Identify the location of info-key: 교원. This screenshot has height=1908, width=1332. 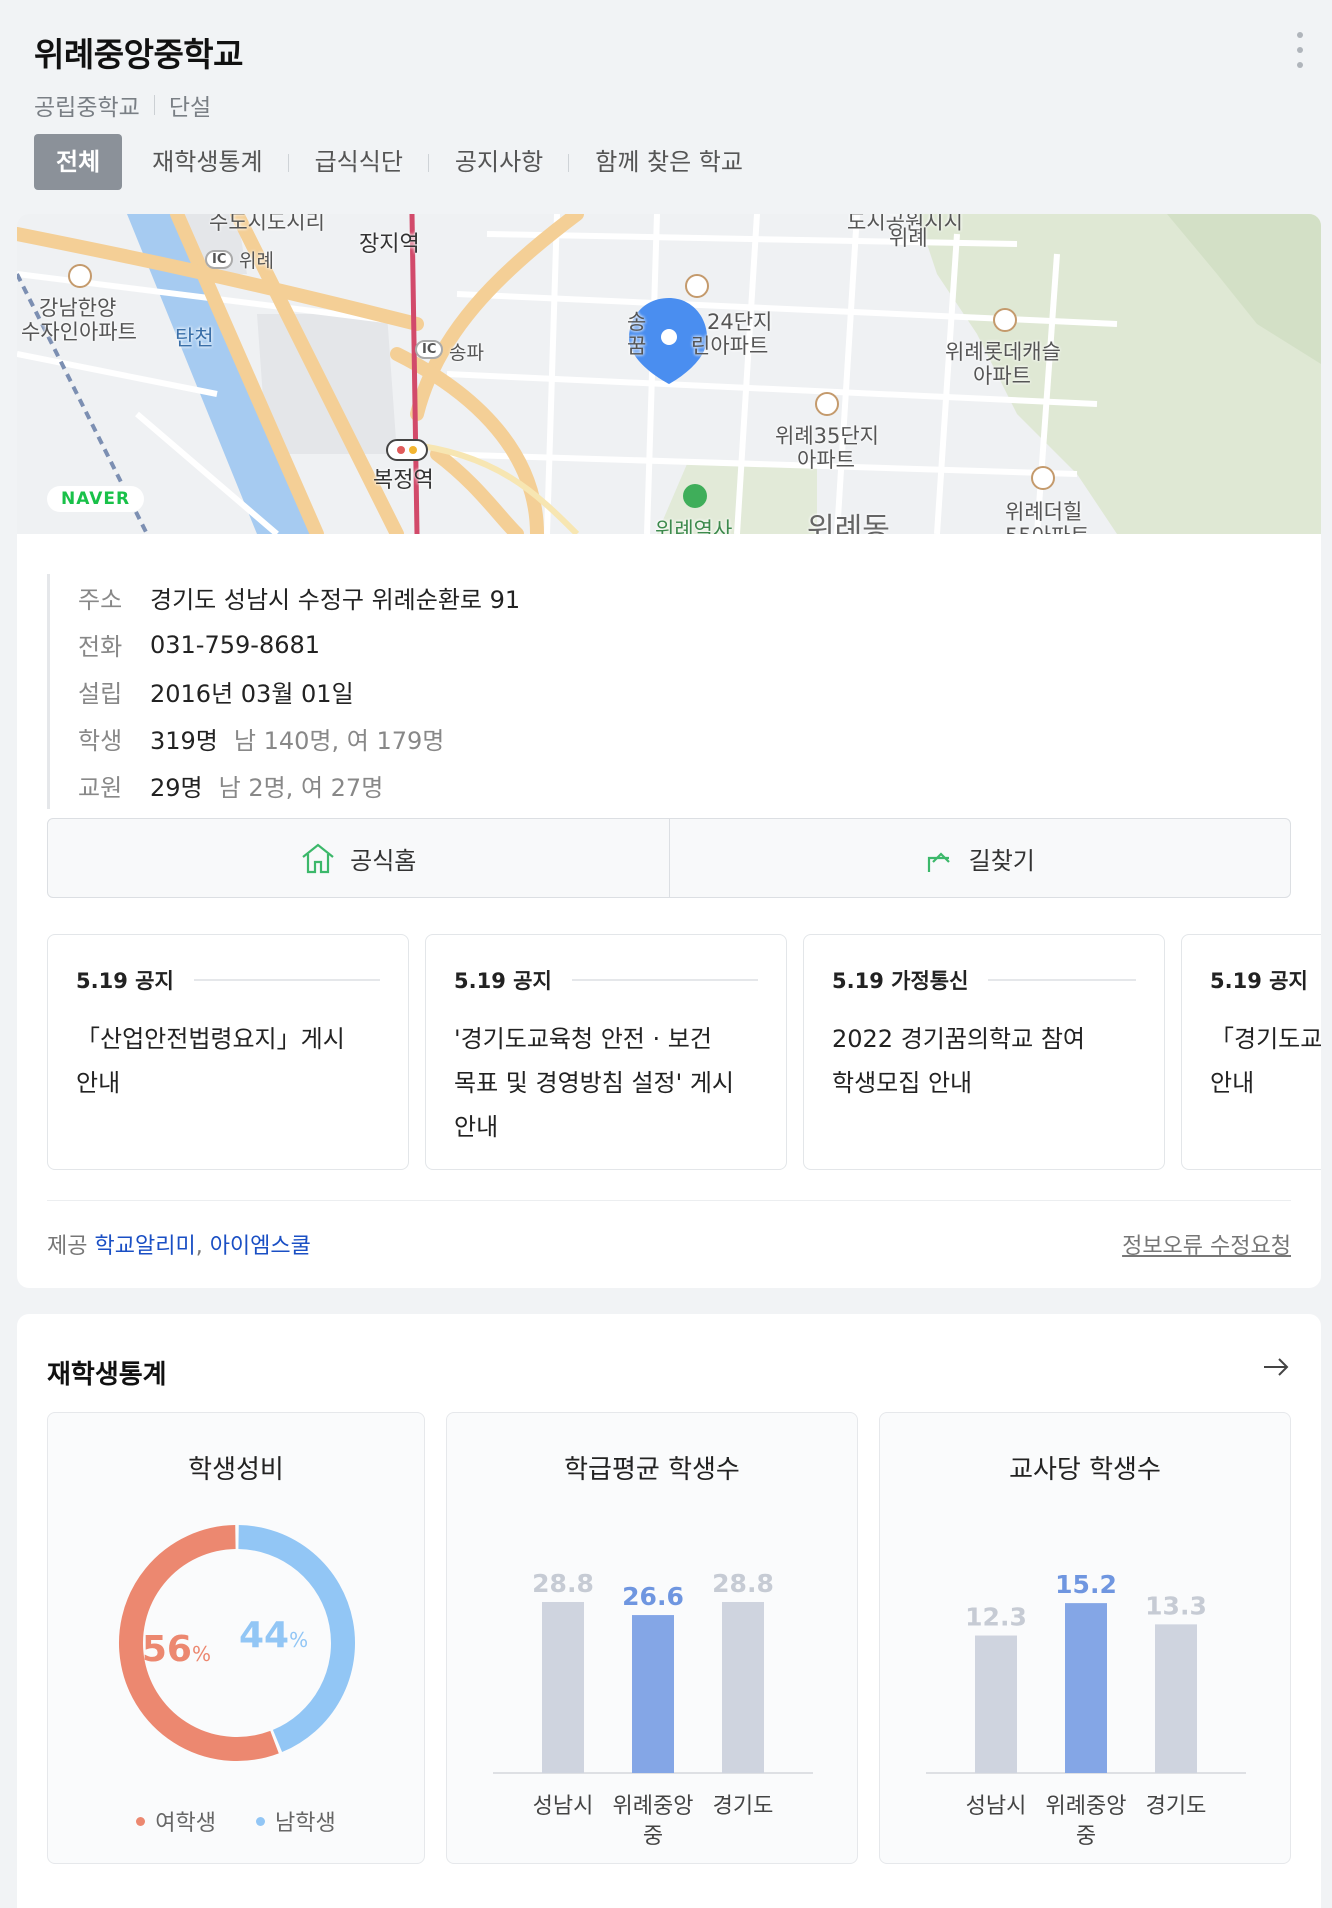
(100, 788).